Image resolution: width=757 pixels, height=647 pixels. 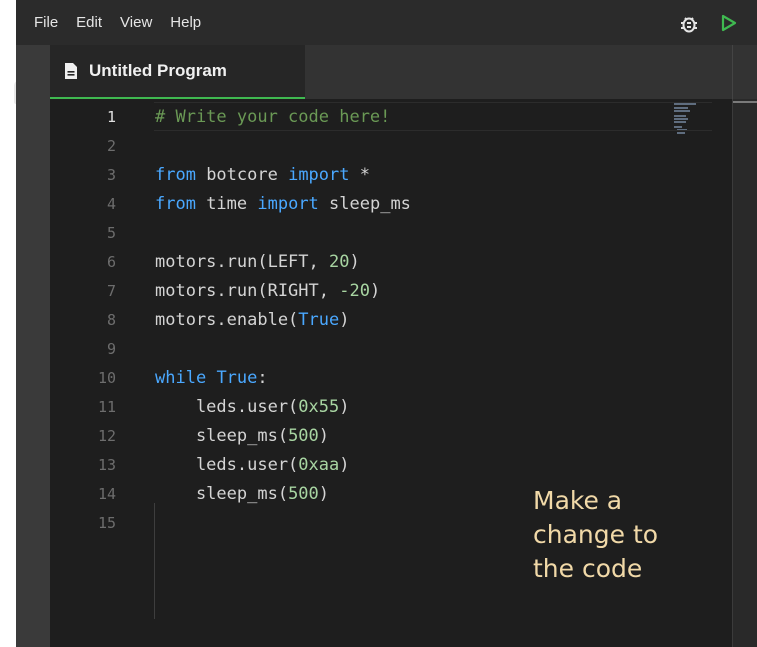 I want to click on menu-help: Help, so click(x=185, y=22).